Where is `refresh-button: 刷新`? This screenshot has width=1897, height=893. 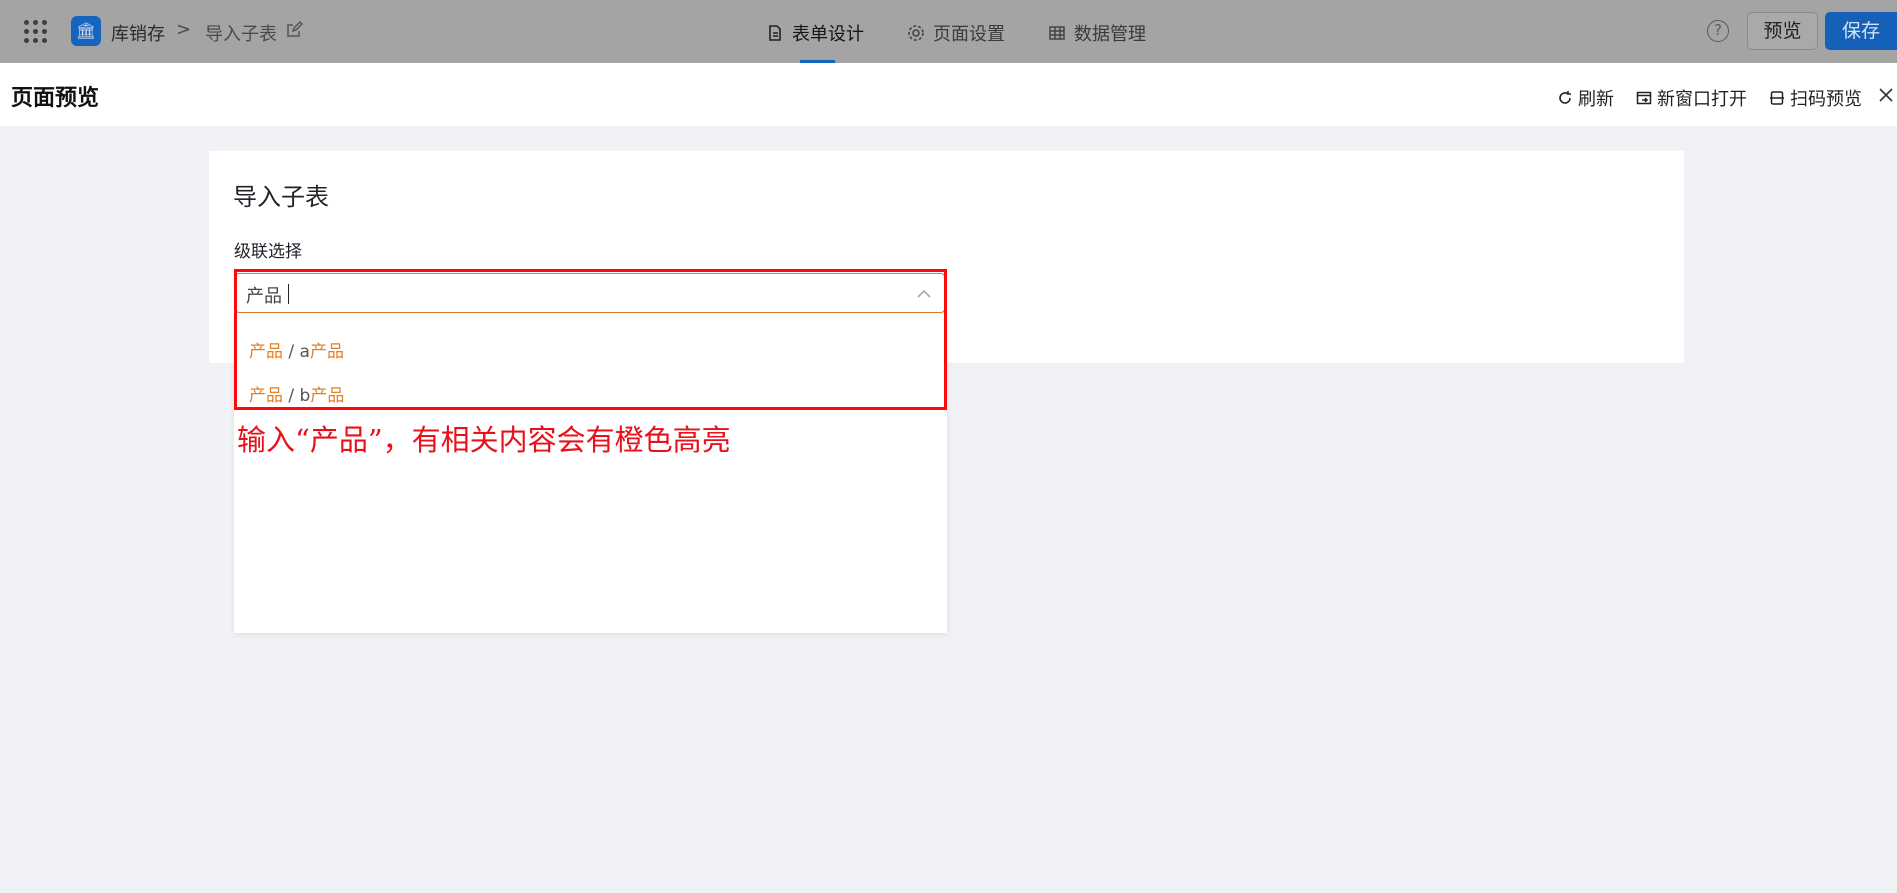 refresh-button: 刷新 is located at coordinates (1585, 98).